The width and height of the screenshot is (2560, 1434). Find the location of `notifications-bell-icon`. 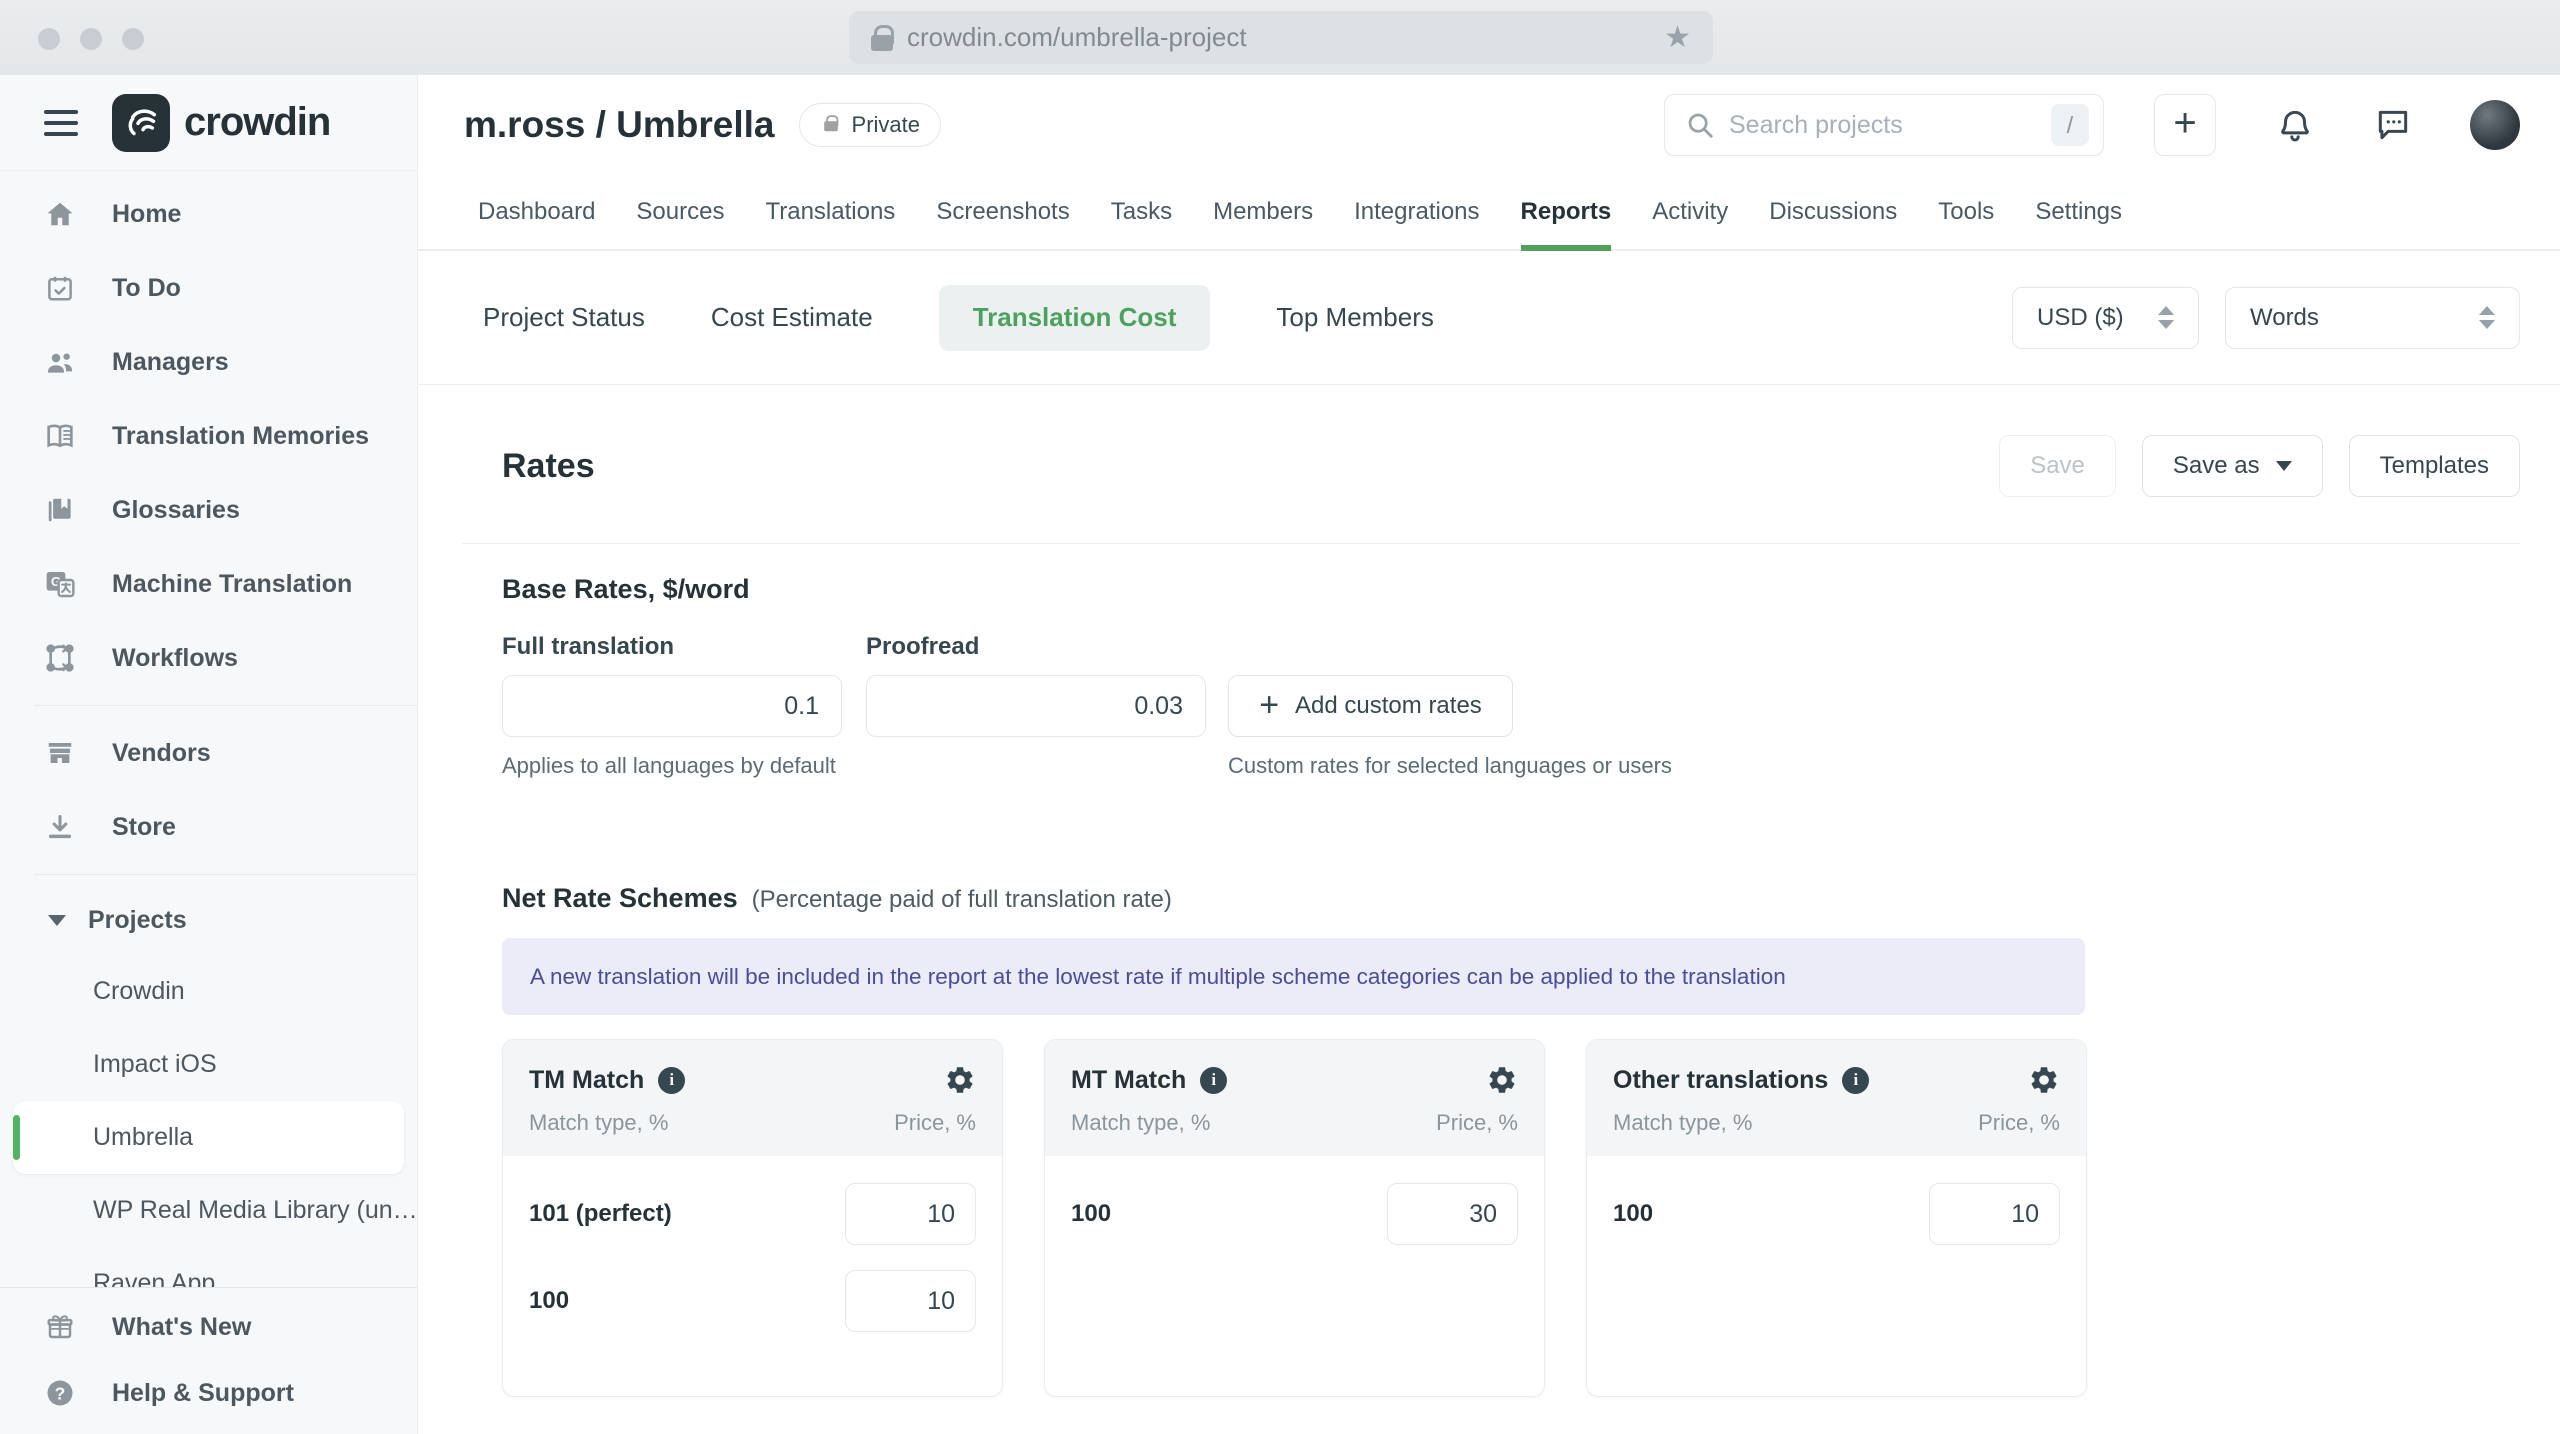

notifications-bell-icon is located at coordinates (2295, 125).